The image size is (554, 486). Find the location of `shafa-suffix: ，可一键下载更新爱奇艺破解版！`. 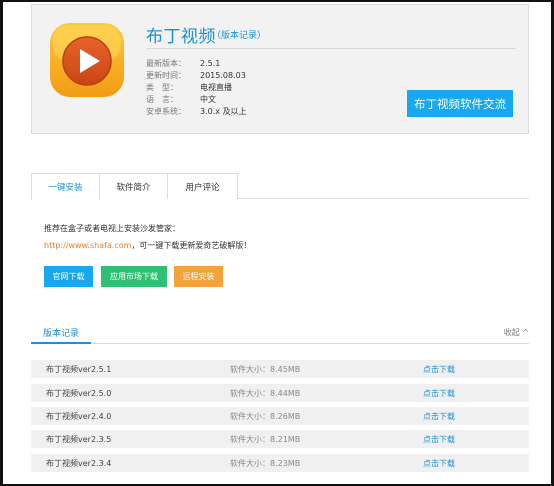

shafa-suffix: ，可一键下载更新爱奇艺破解版！ is located at coordinates (191, 245).